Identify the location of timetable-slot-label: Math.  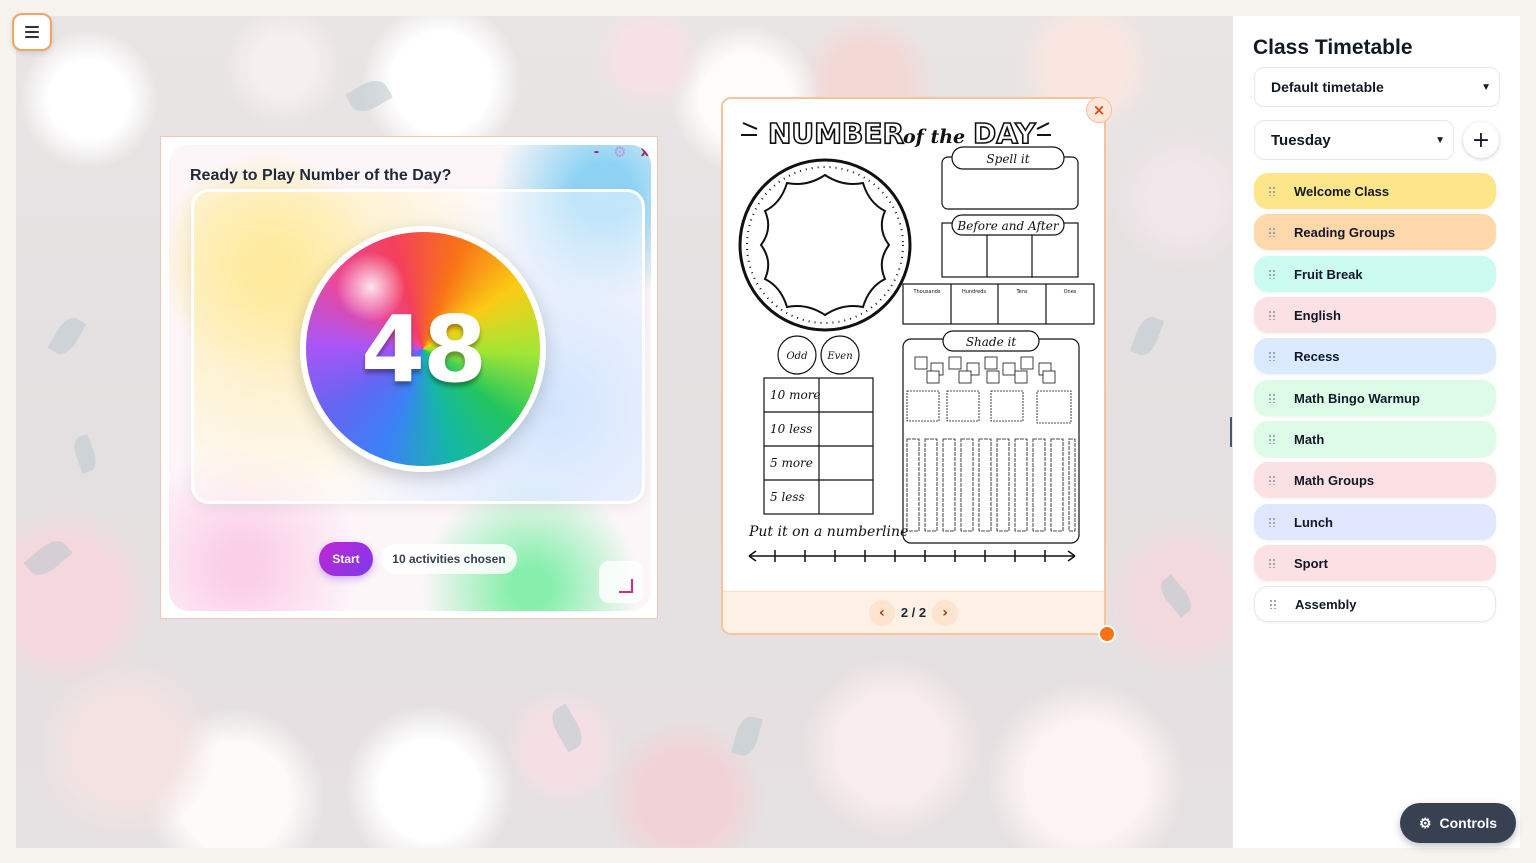
(1309, 439).